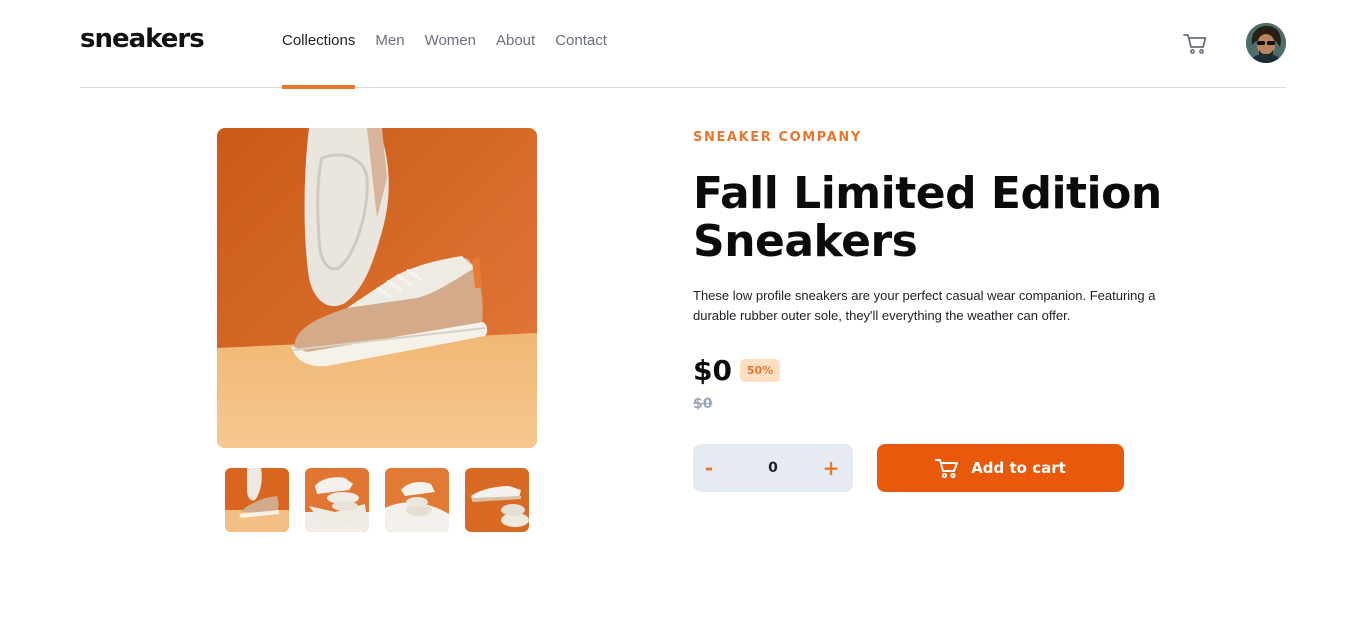 This screenshot has height=617, width=1366. Describe the element at coordinates (703, 404) in the screenshot. I see `original-price: $0` at that location.